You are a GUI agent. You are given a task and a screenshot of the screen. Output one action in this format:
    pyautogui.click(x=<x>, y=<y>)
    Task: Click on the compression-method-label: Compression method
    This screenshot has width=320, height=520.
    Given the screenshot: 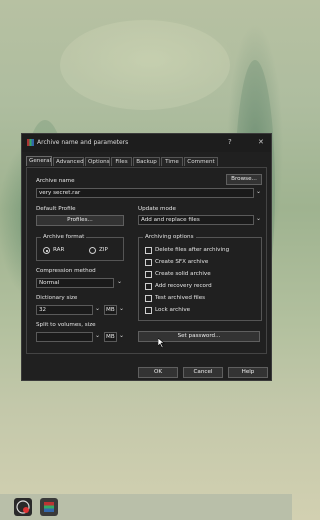 What is the action you would take?
    pyautogui.click(x=66, y=271)
    